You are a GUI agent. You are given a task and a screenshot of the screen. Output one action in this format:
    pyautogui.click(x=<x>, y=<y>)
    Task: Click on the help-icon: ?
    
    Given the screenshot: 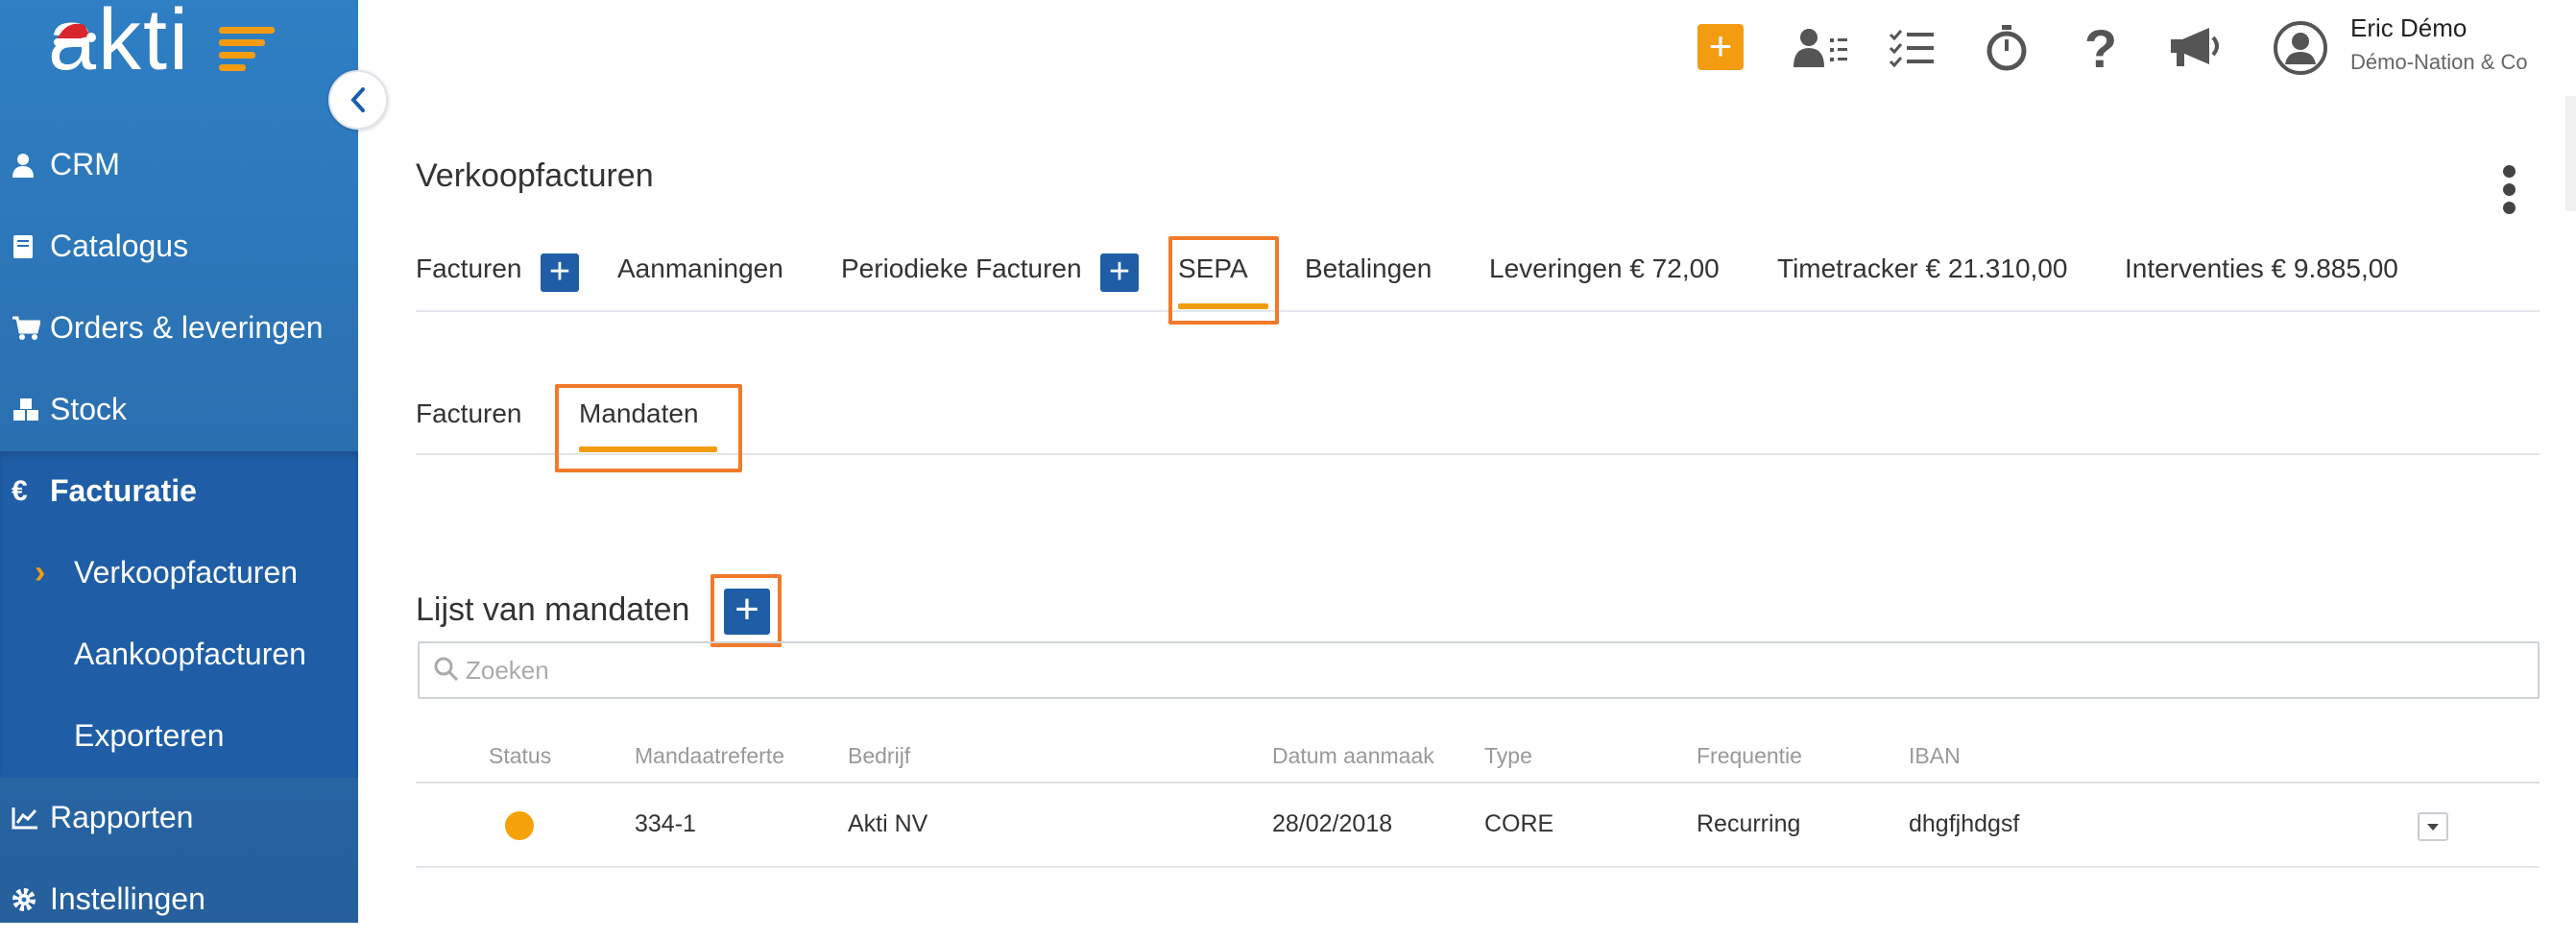 What is the action you would take?
    pyautogui.click(x=2101, y=49)
    